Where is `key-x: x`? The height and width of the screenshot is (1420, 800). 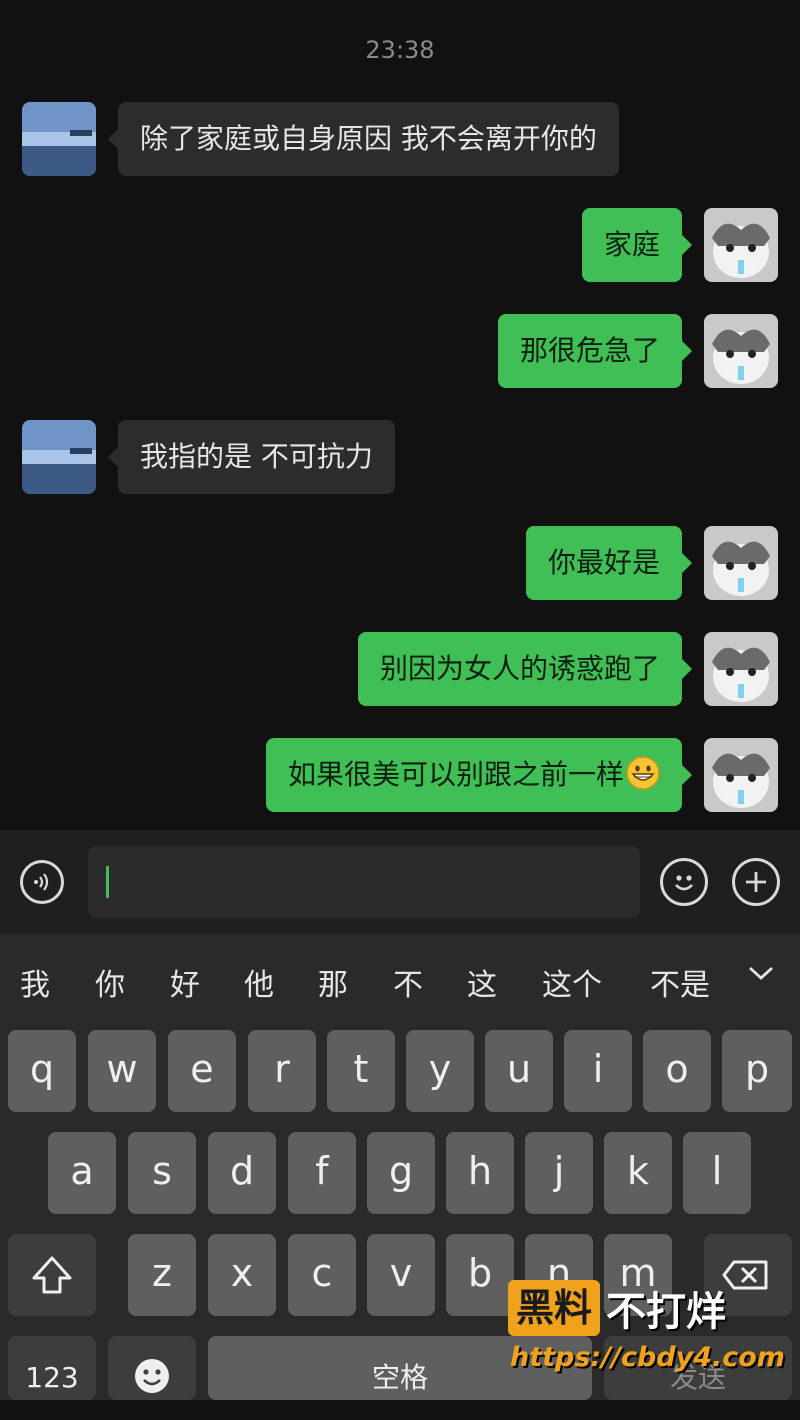
key-x: x is located at coordinates (242, 1275).